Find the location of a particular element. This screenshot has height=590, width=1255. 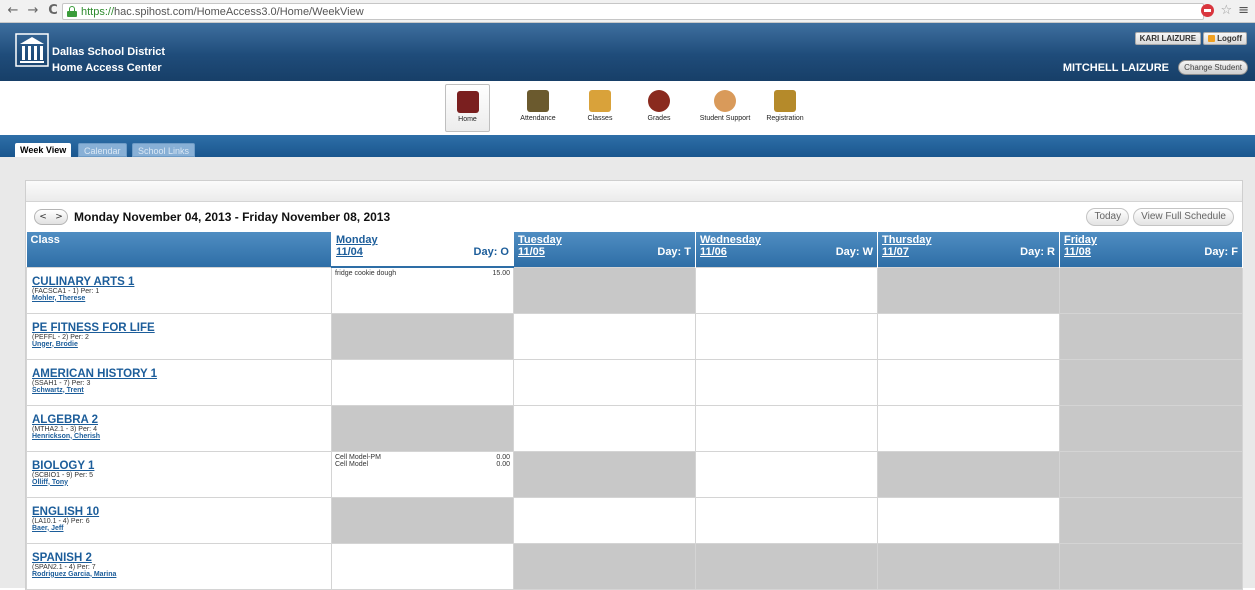

day-date: 11/07 is located at coordinates (895, 252).